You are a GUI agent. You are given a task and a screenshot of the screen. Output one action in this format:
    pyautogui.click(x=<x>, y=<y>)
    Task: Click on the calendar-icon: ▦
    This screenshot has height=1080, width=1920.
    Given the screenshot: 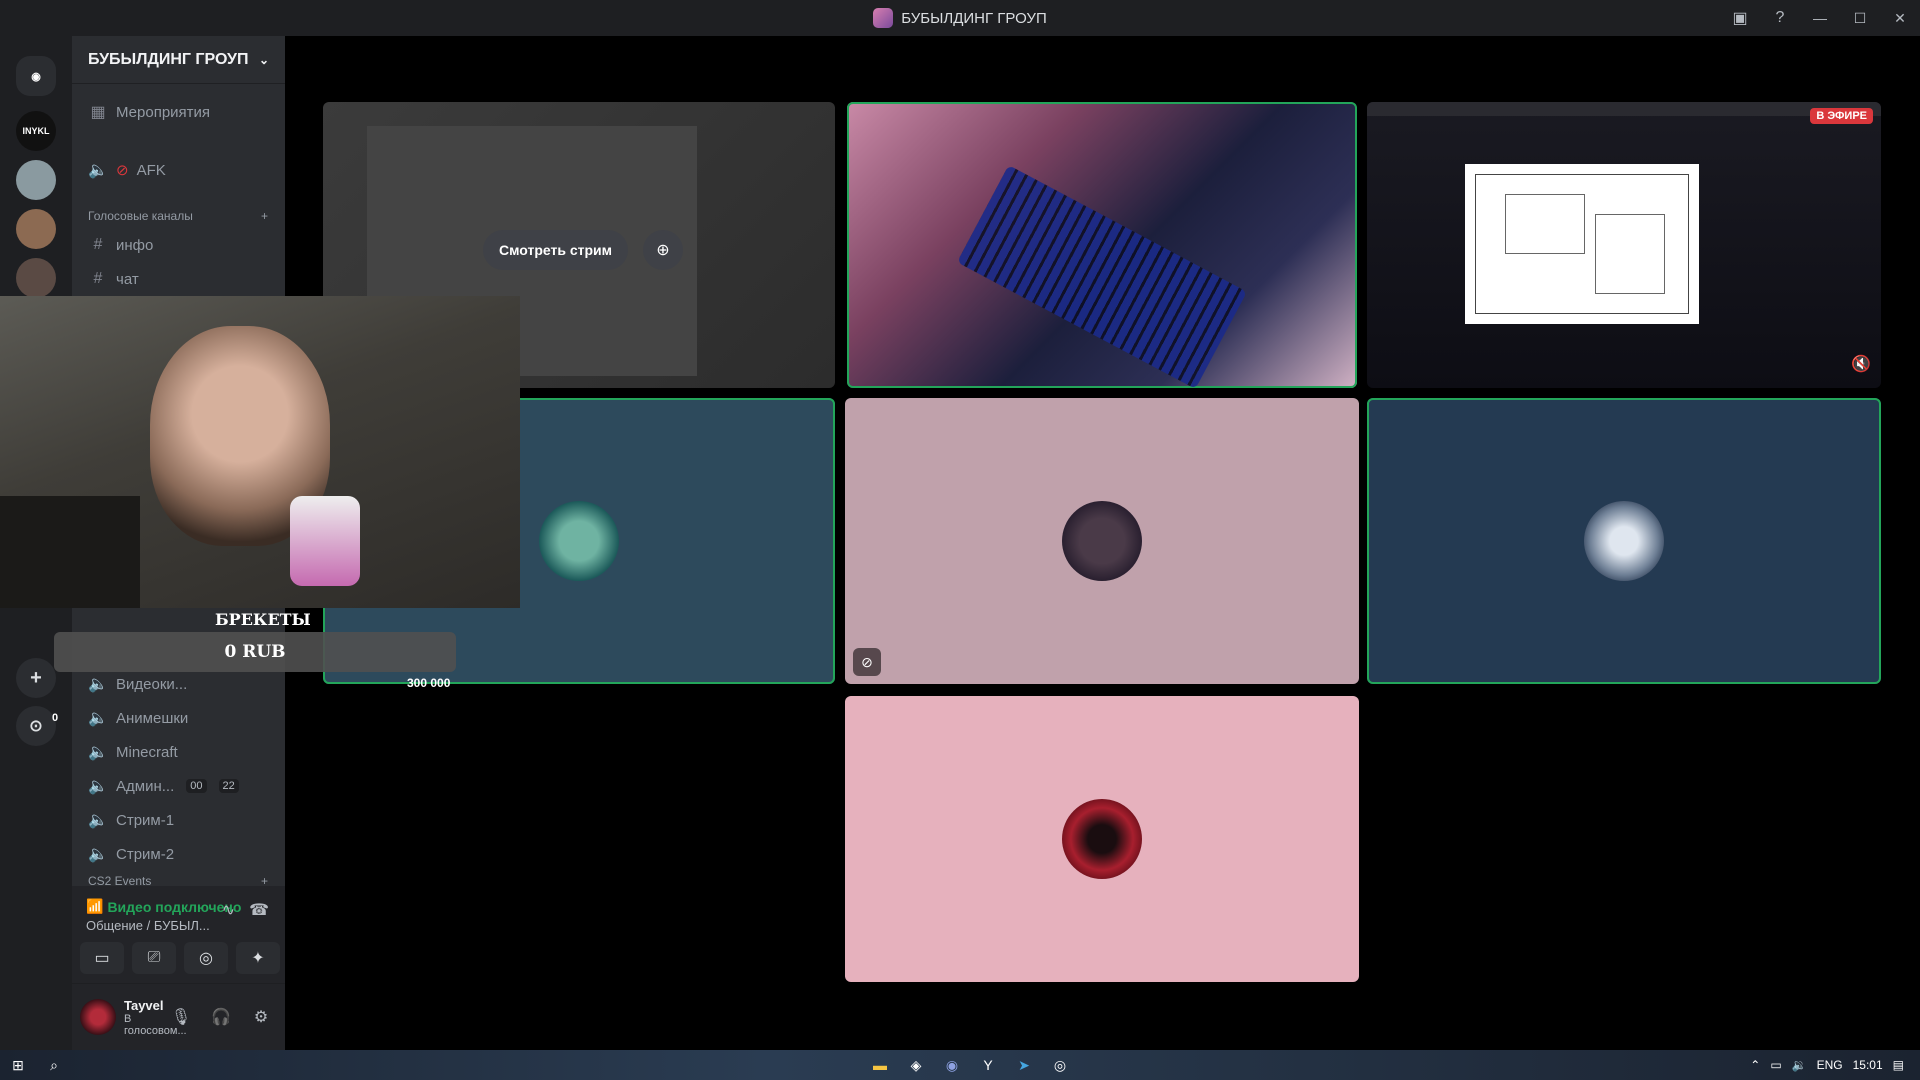 What is the action you would take?
    pyautogui.click(x=98, y=112)
    